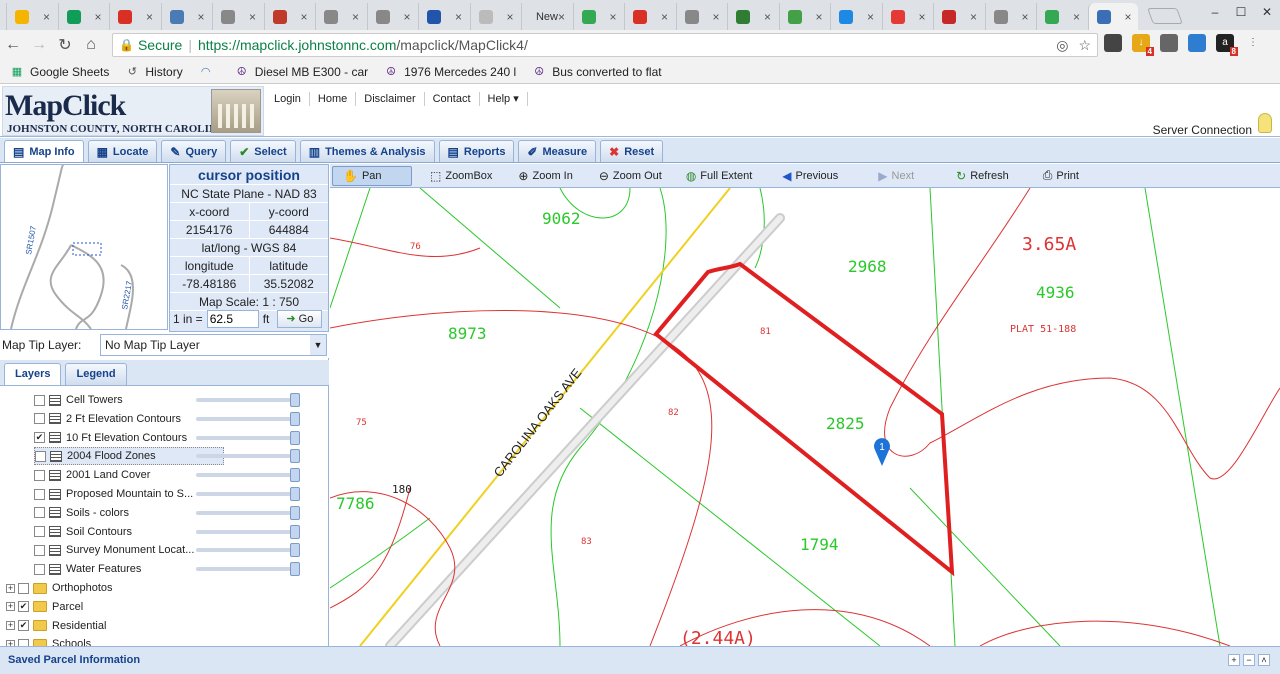 This screenshot has height=674, width=1280. I want to click on layer-group-row: + Schools, so click(161, 640).